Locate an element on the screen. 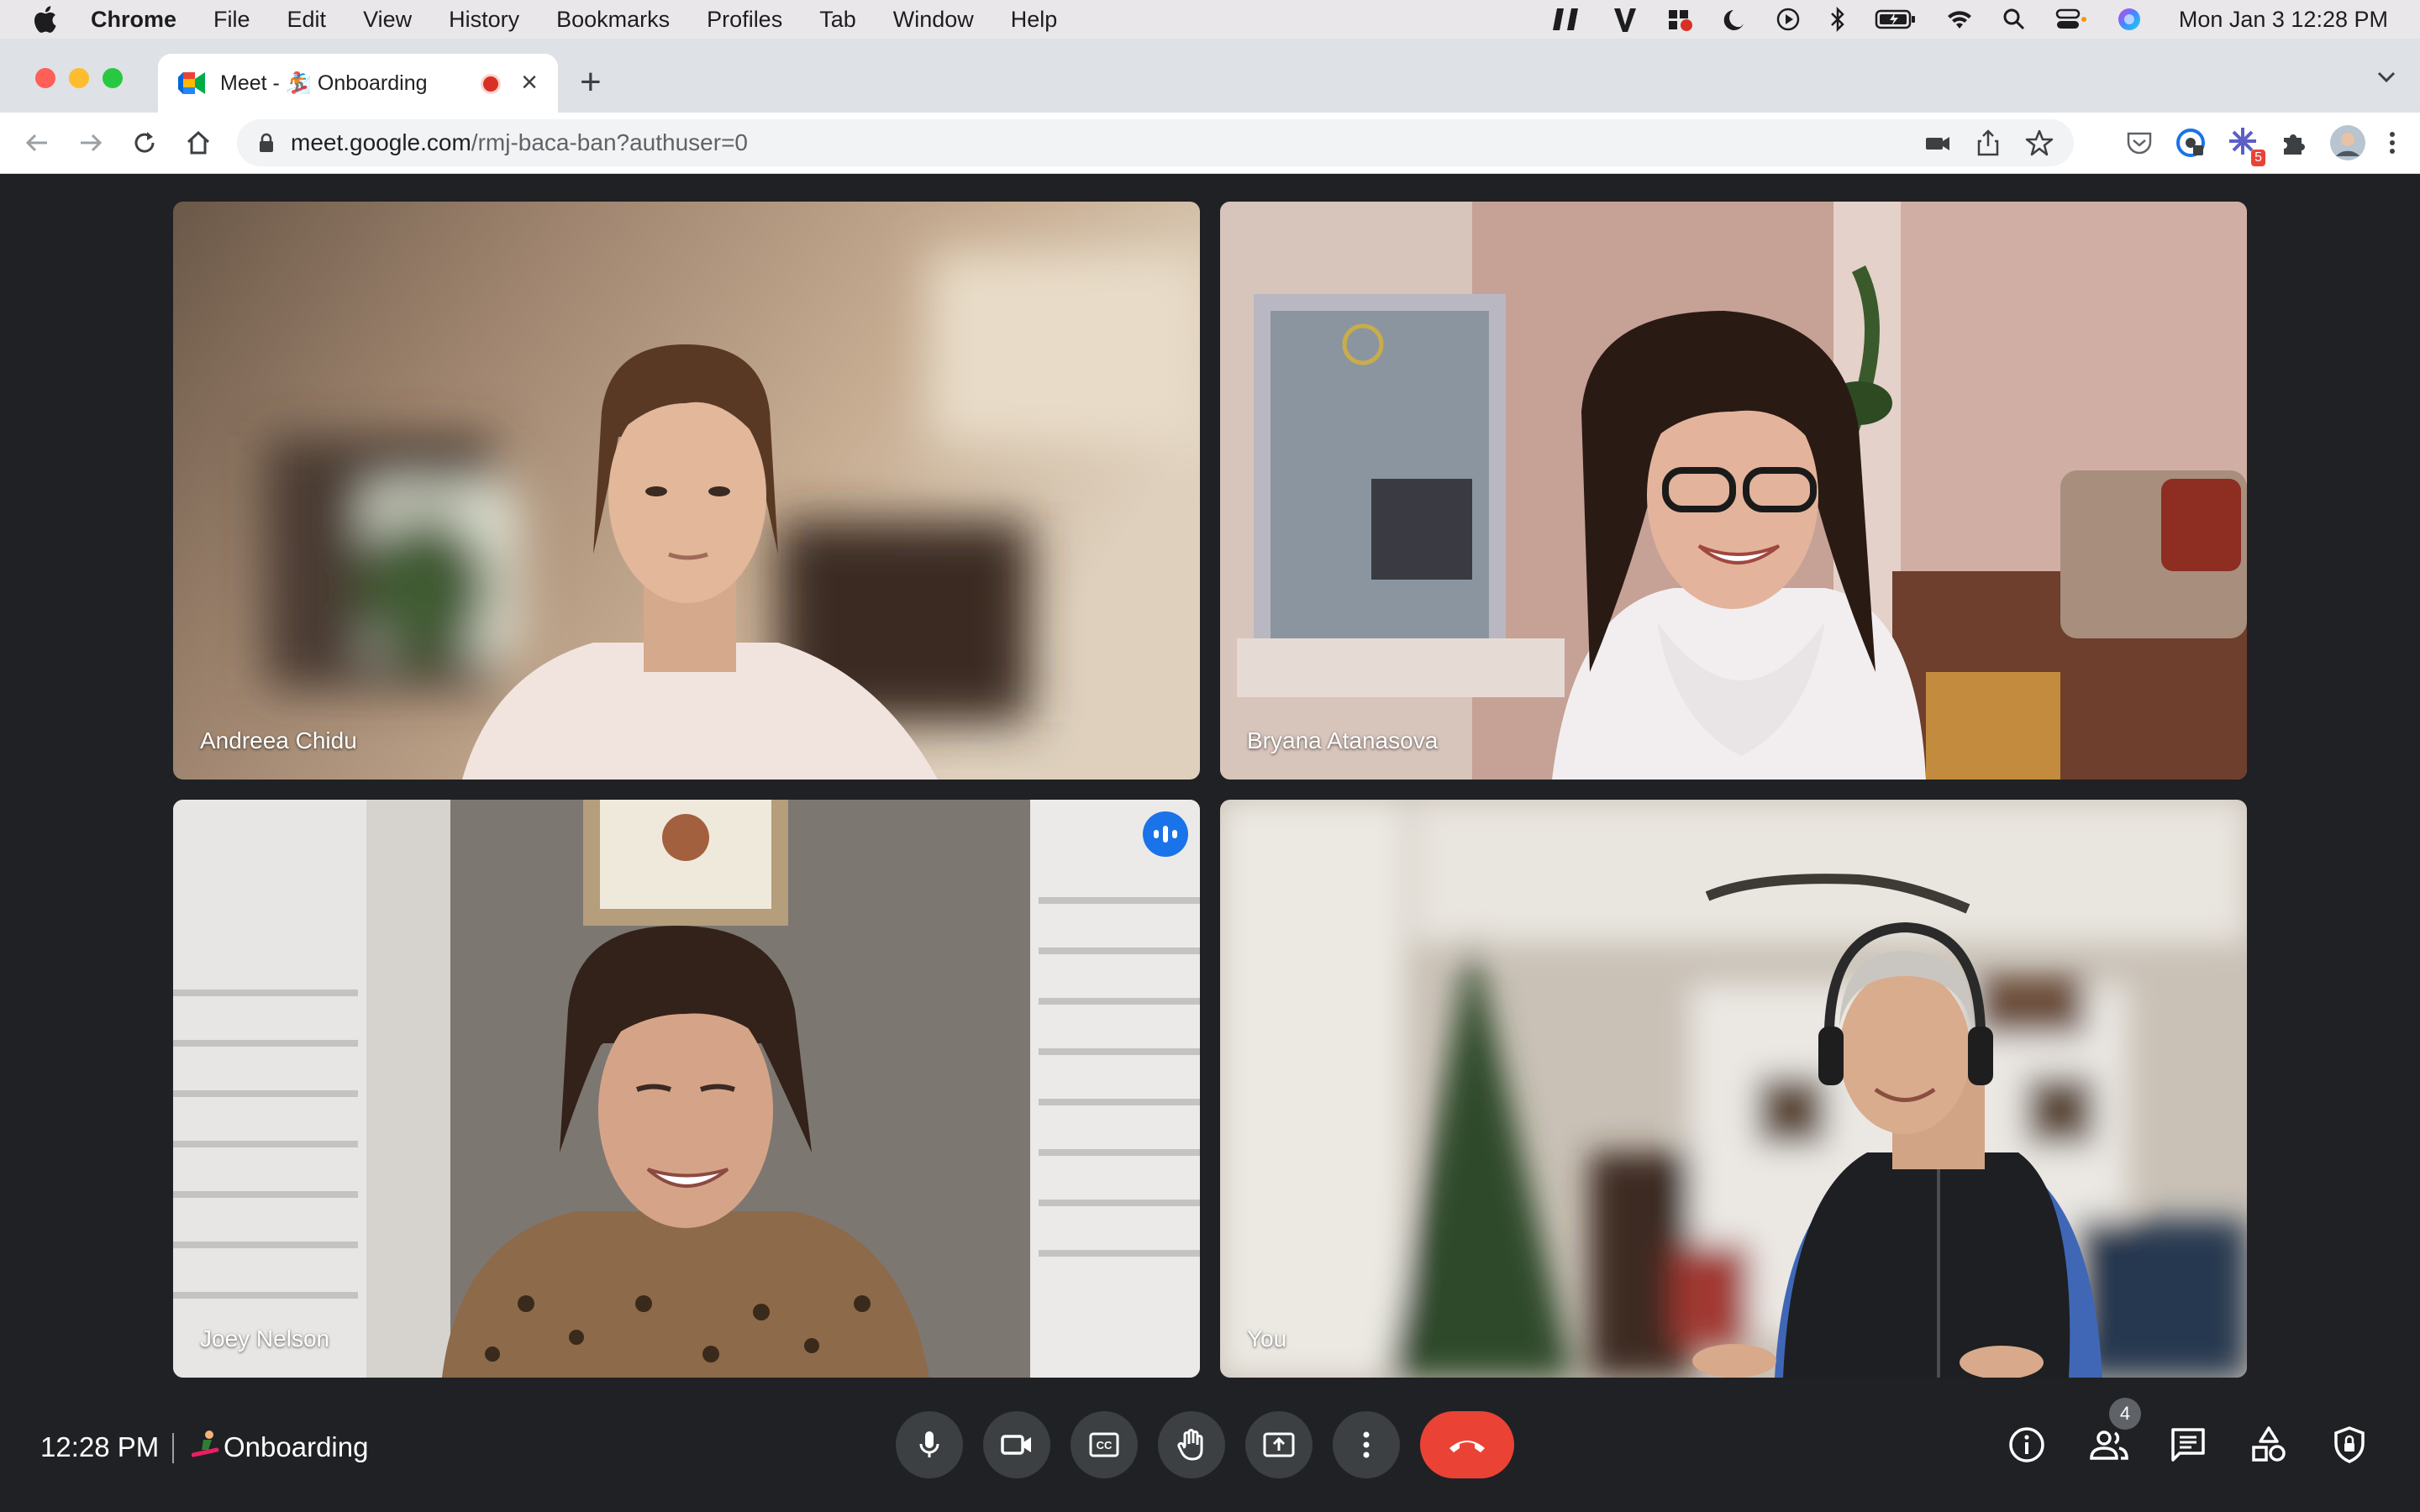 Image resolution: width=2420 pixels, height=1512 pixels. menu-window: Window is located at coordinates (933, 20).